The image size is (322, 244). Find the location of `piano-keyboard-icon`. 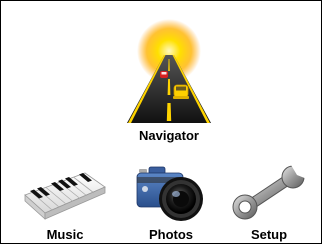

piano-keyboard-icon is located at coordinates (65, 196).